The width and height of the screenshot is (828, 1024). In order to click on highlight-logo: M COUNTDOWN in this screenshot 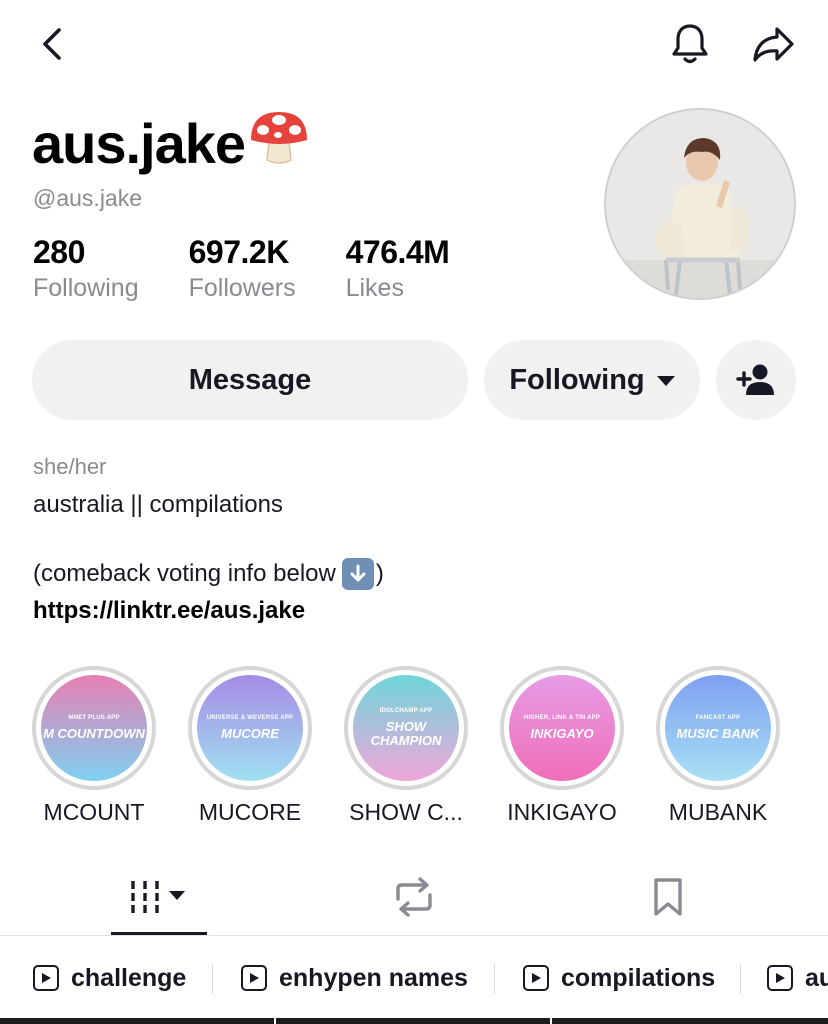, I will do `click(94, 733)`.